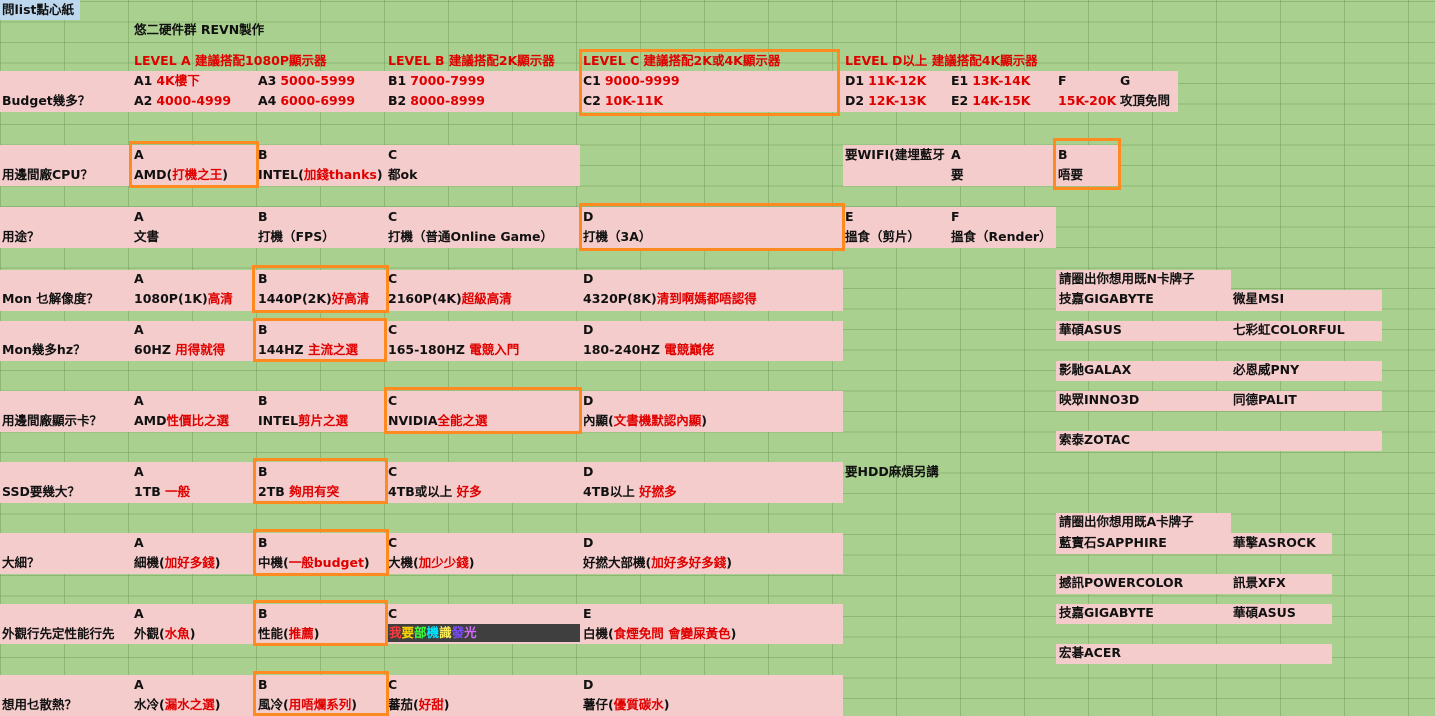 The width and height of the screenshot is (1435, 716). What do you see at coordinates (1070, 175) in the screenshot?
I see `wifi-b-option: 唔要` at bounding box center [1070, 175].